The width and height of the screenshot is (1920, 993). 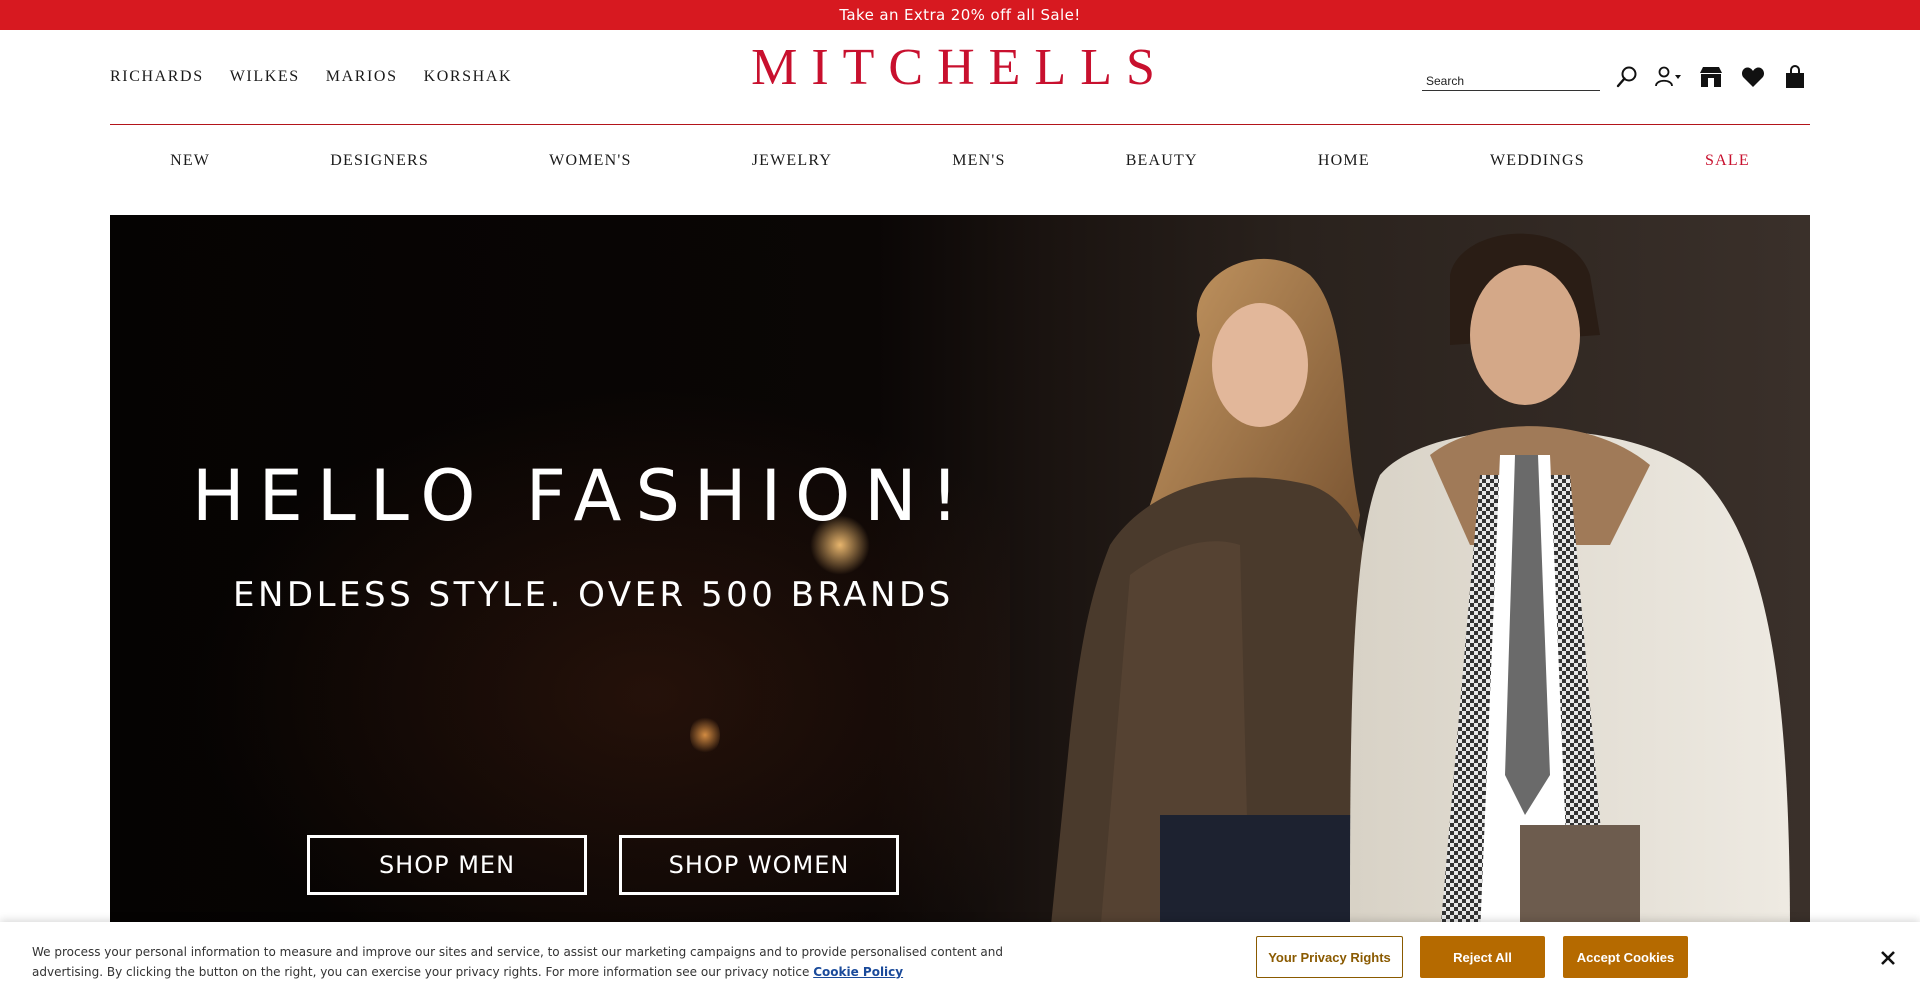 I want to click on sister-stores-nav: RICHARDS WILKES MARIOS KORSHAK, so click(x=311, y=77).